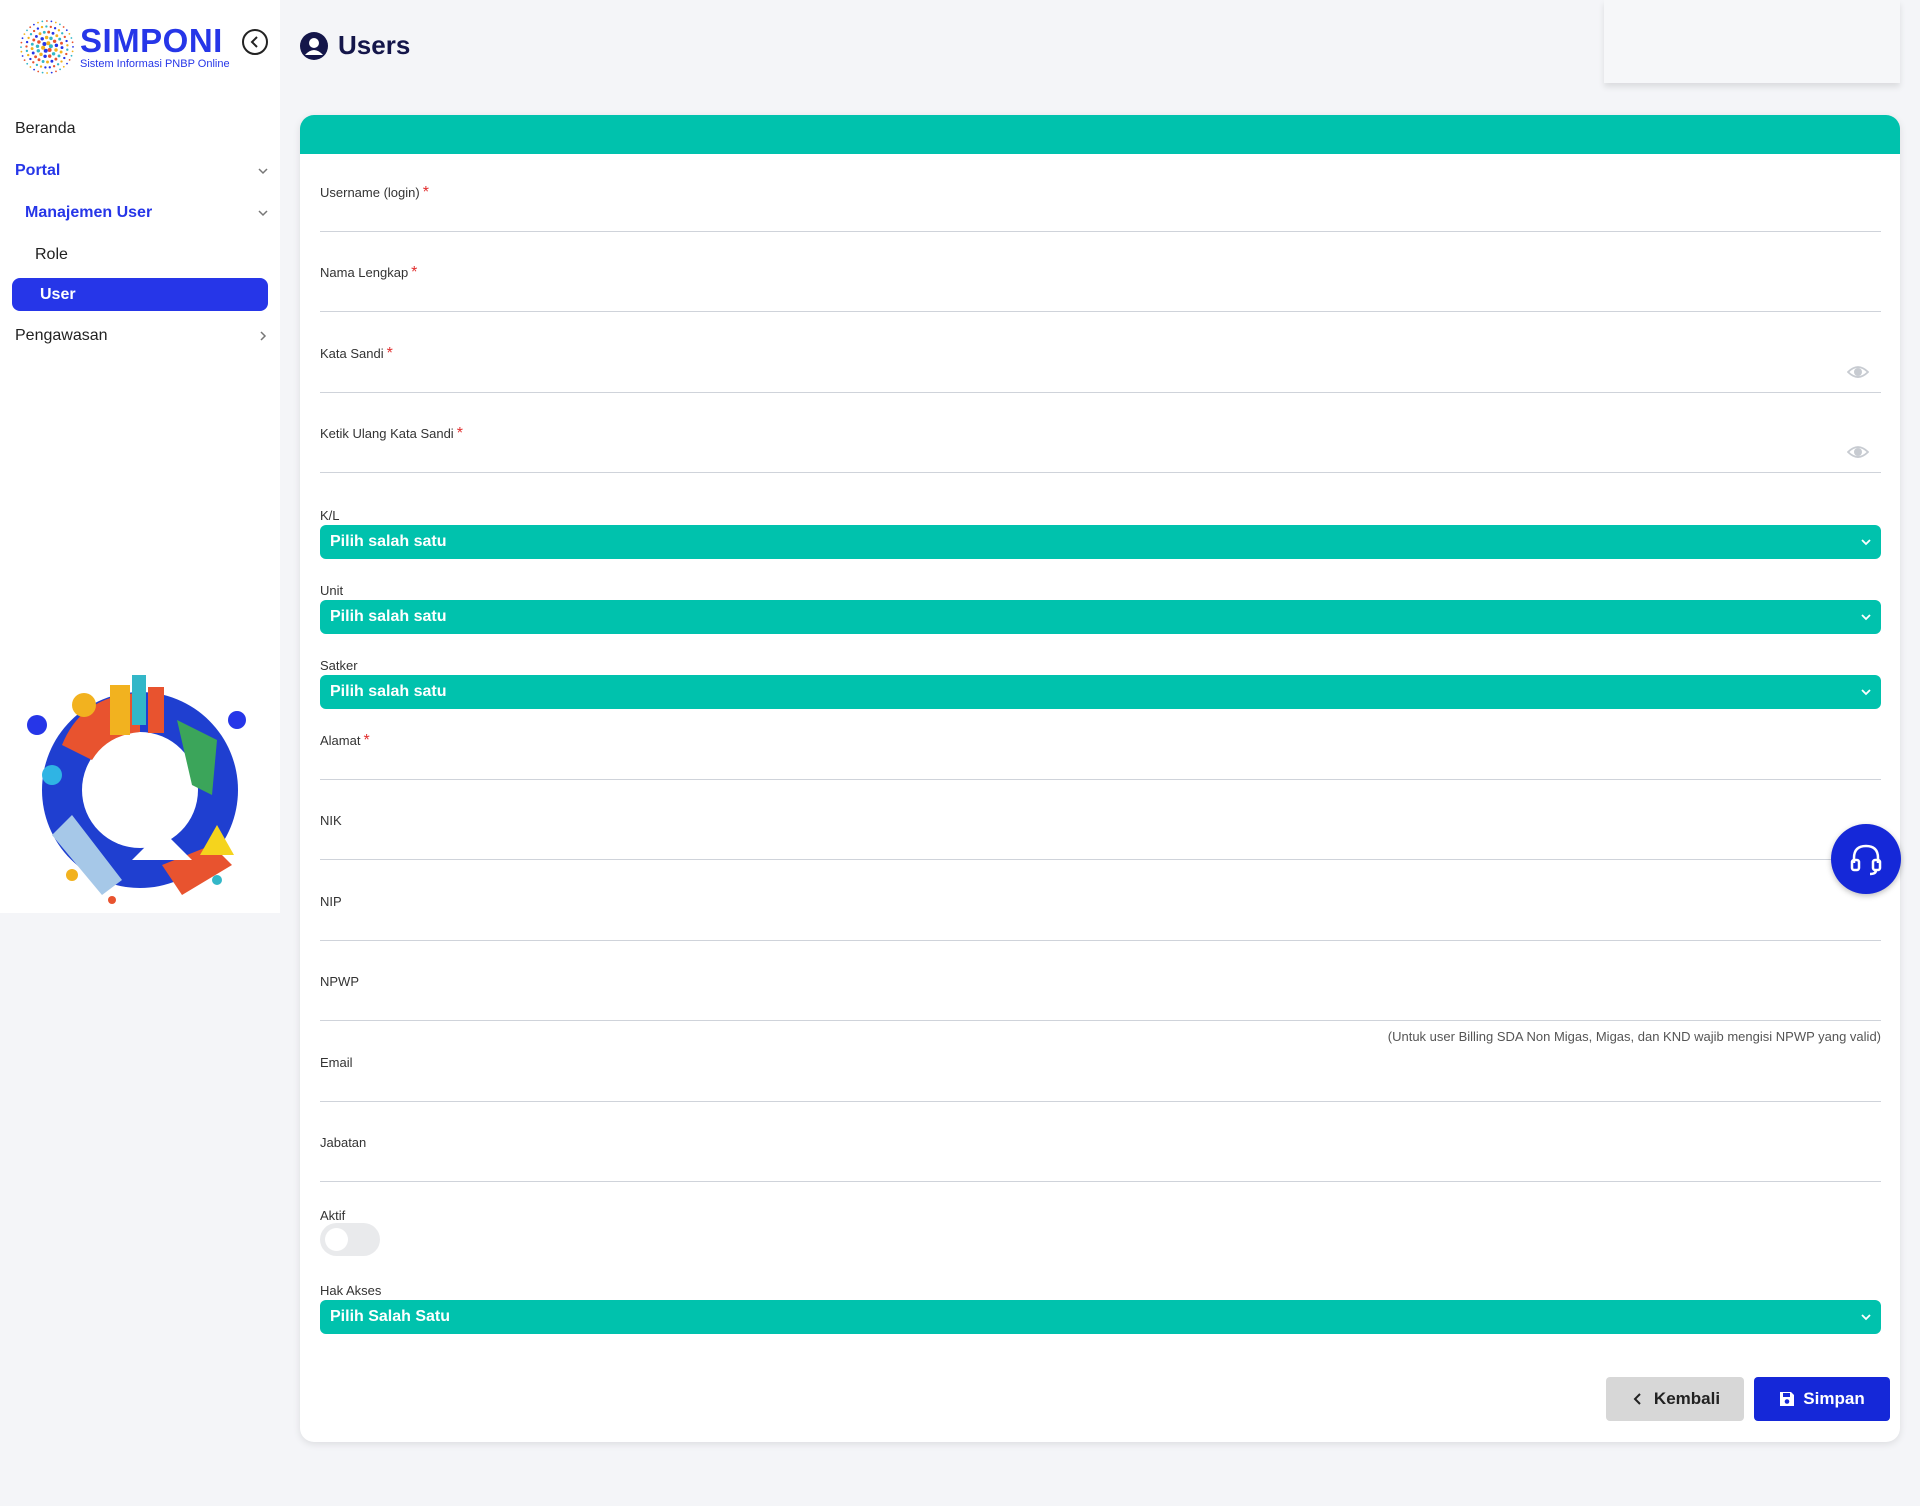 The height and width of the screenshot is (1506, 1920). I want to click on satker-label: Satker, so click(339, 665).